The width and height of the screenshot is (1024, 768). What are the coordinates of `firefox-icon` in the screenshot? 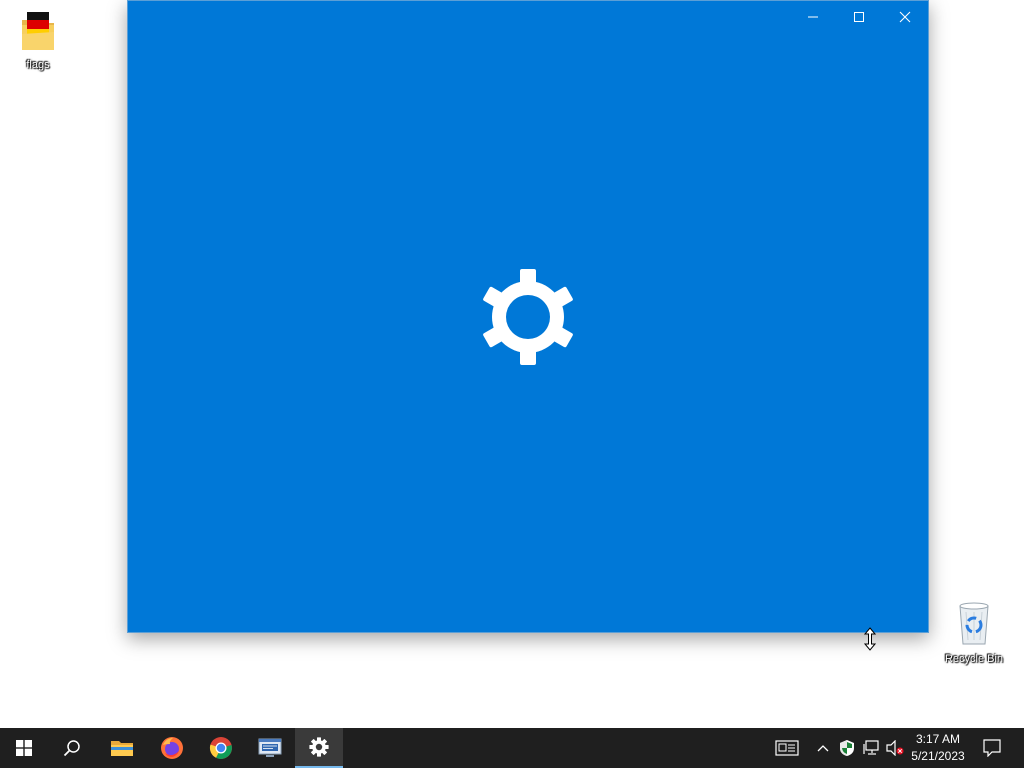 It's located at (172, 748).